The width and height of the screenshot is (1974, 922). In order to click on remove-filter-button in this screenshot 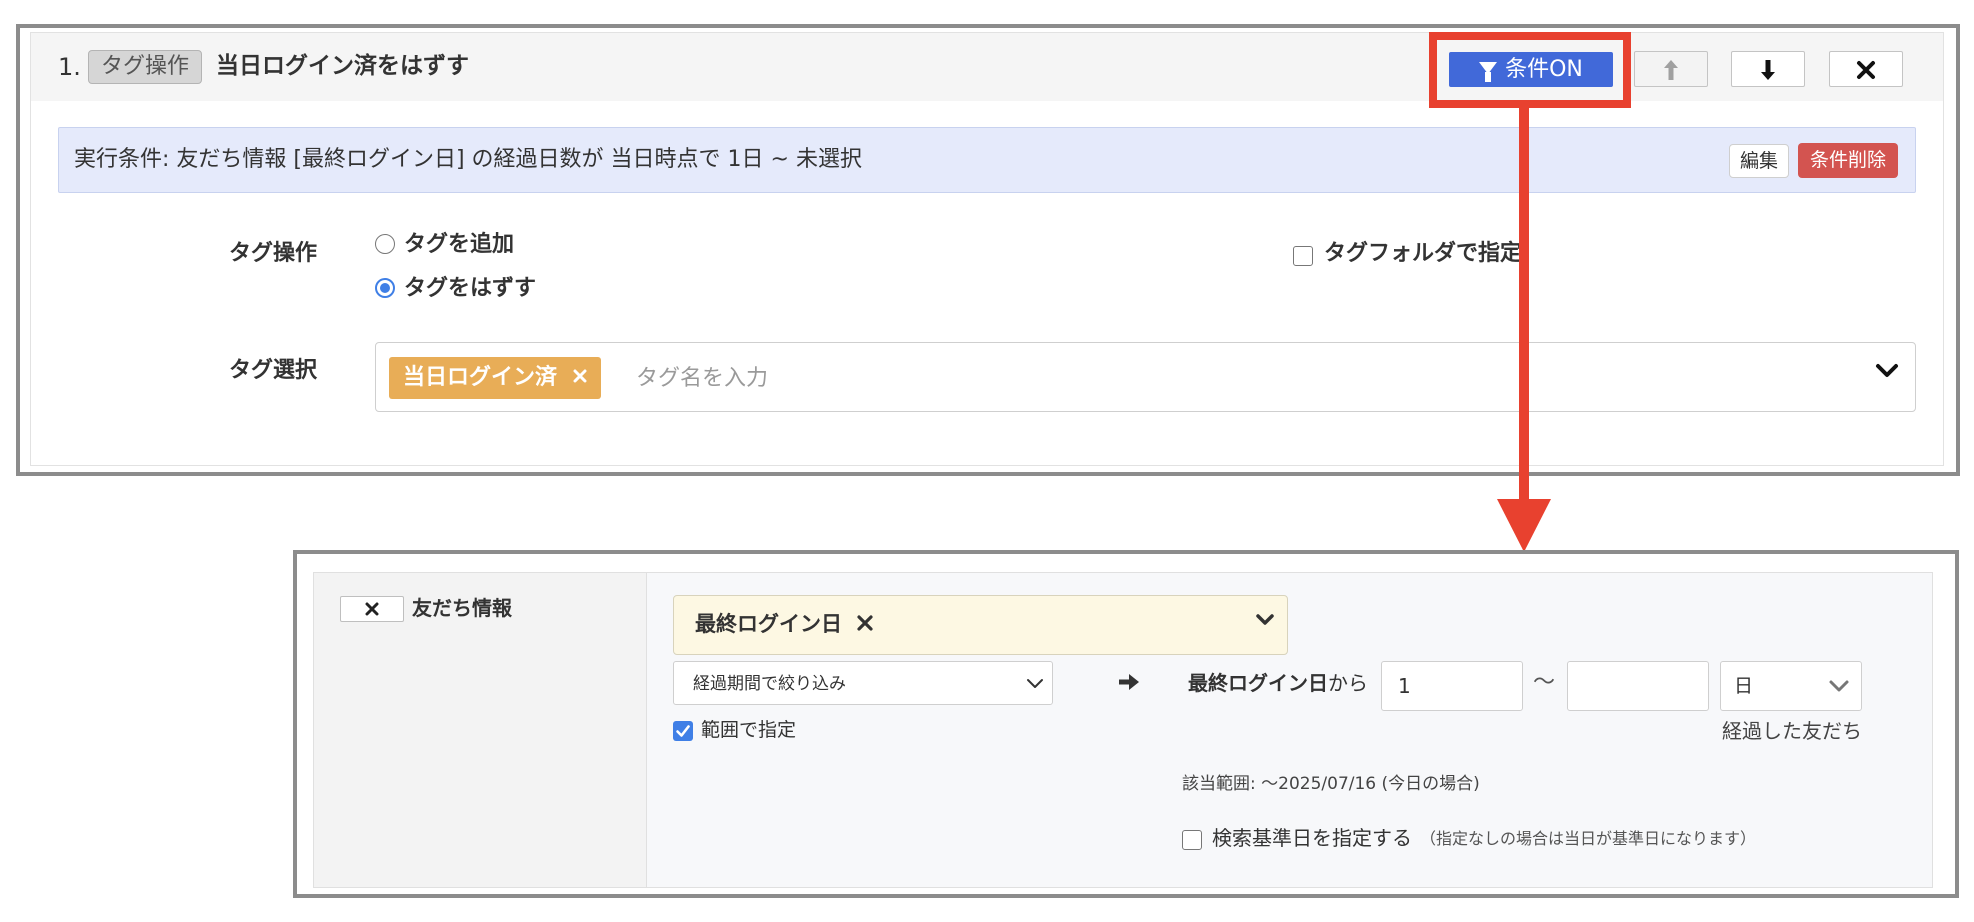, I will do `click(372, 609)`.